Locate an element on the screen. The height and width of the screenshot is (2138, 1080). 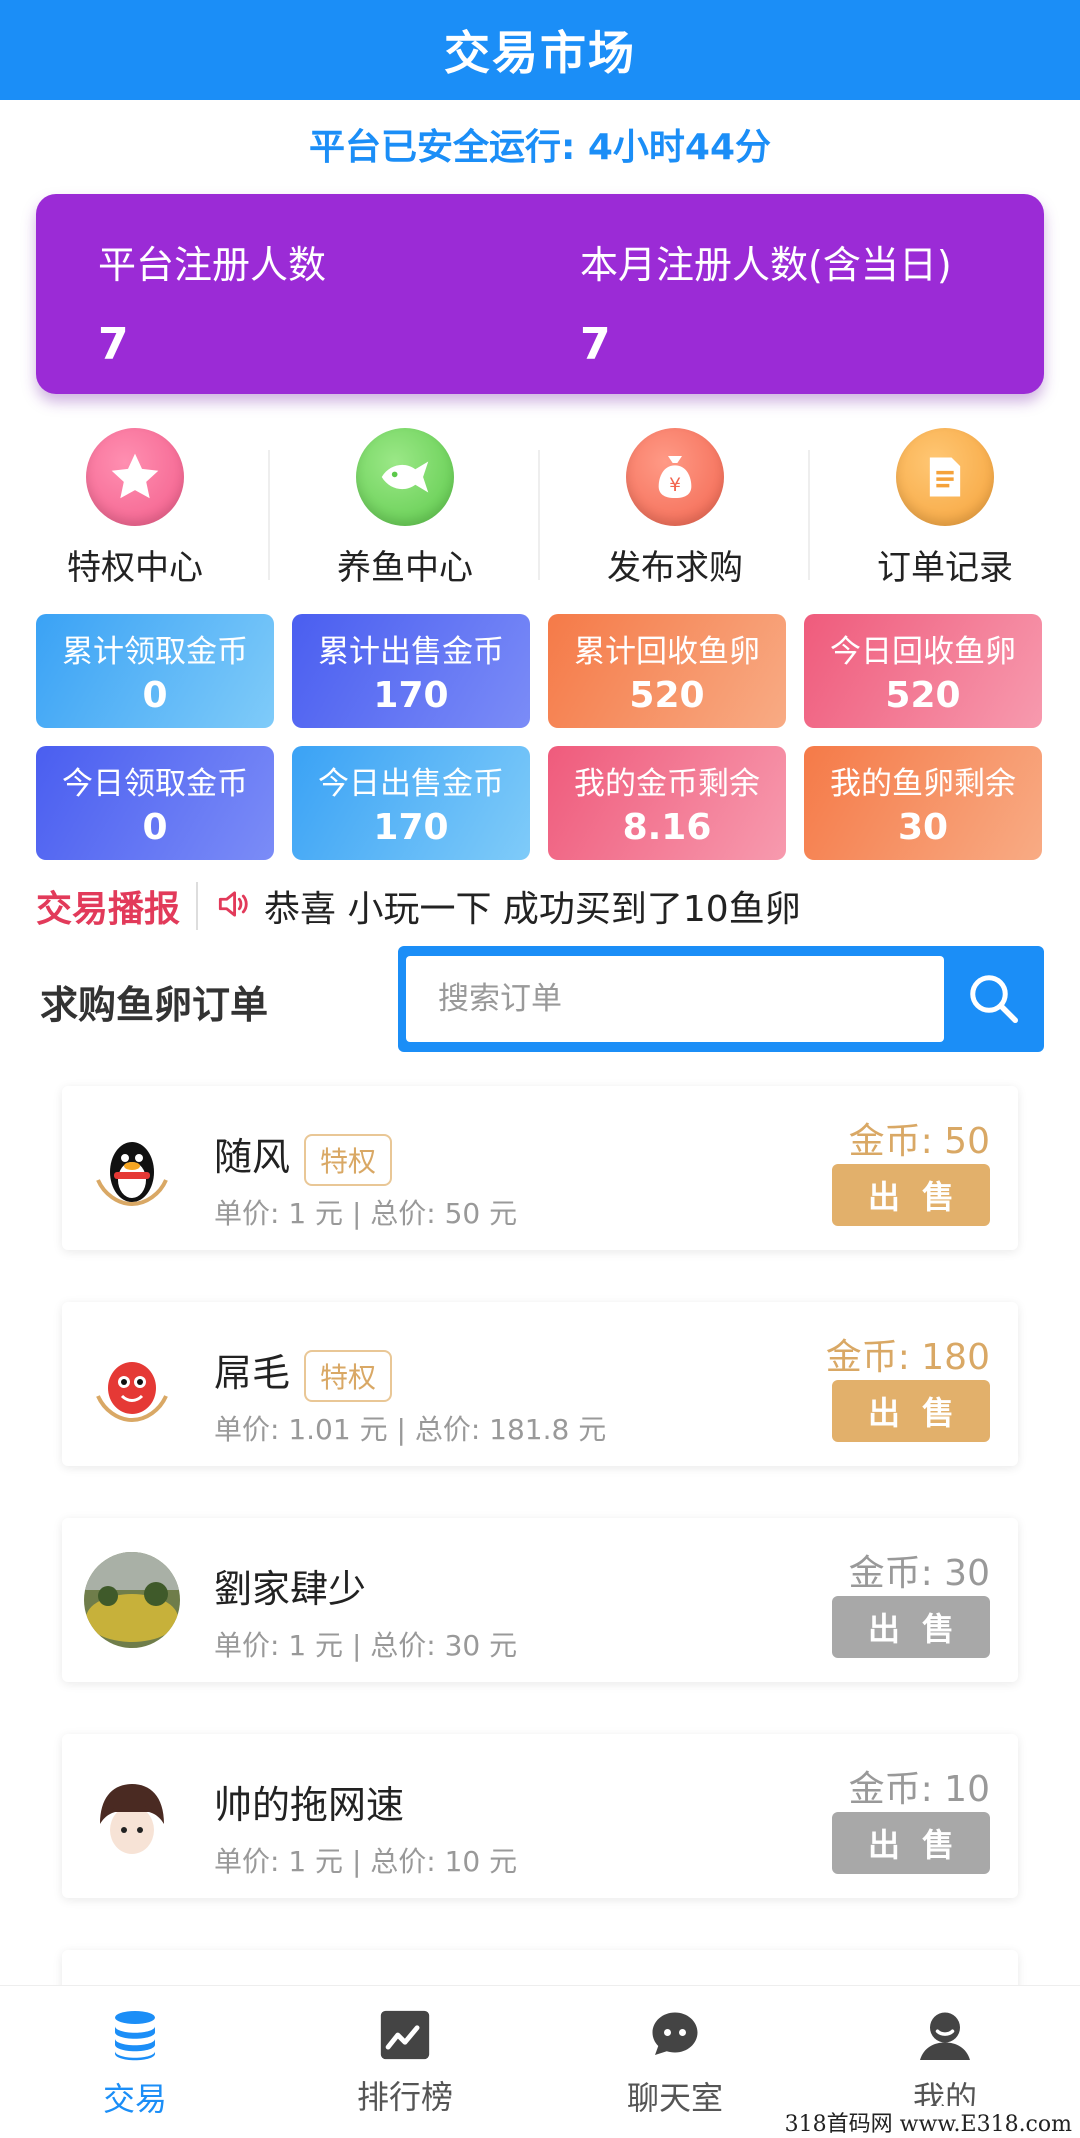
section-title: 求购鱼卵订单 is located at coordinates (154, 1005).